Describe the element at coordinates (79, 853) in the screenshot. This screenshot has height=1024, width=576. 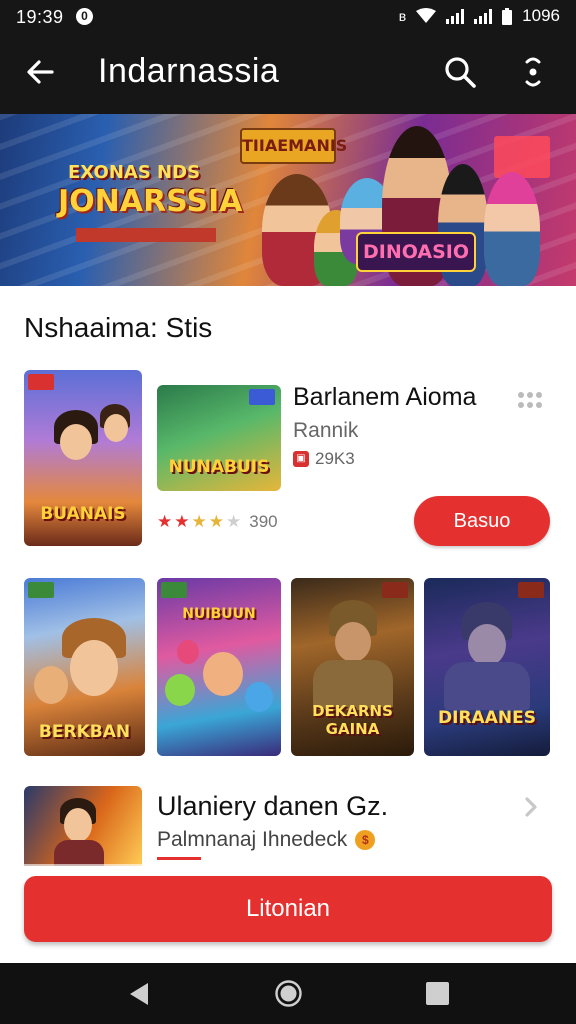
I see `art-character-body` at that location.